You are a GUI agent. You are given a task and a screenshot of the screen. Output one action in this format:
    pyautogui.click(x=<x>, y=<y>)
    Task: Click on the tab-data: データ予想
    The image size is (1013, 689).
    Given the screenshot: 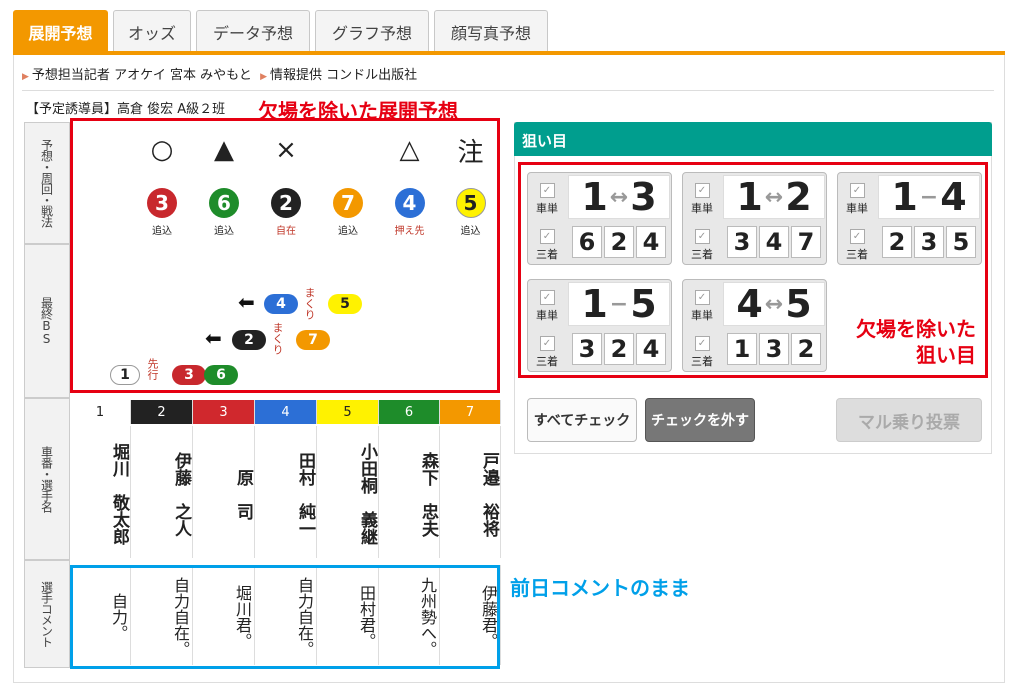 What is the action you would take?
    pyautogui.click(x=253, y=31)
    